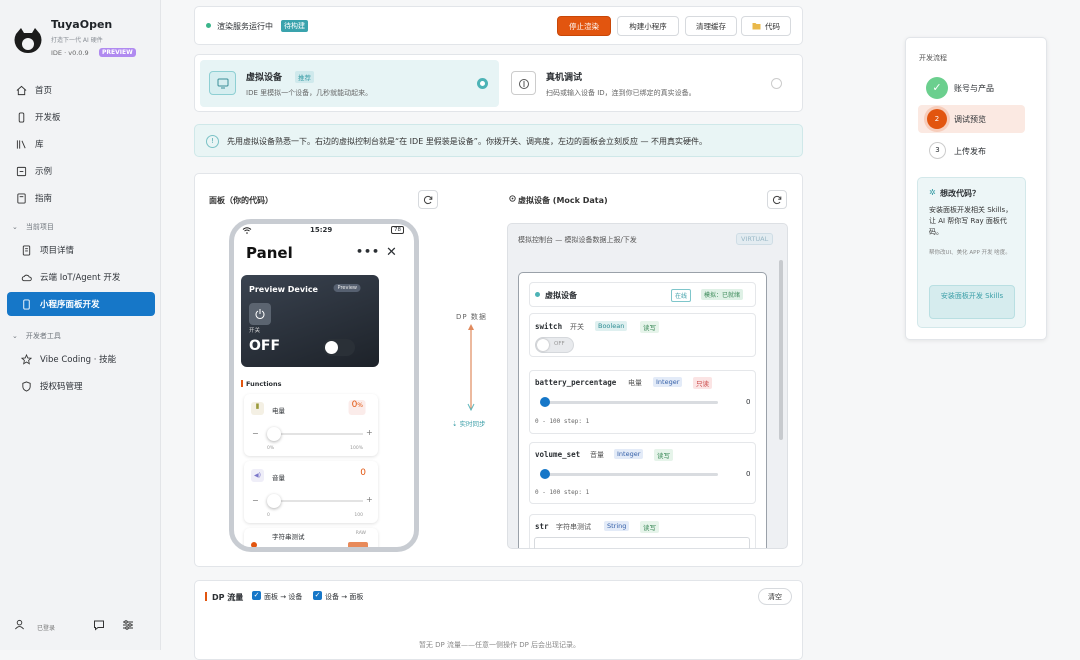 The image size is (1080, 660). What do you see at coordinates (260, 314) in the screenshot?
I see `power-button` at bounding box center [260, 314].